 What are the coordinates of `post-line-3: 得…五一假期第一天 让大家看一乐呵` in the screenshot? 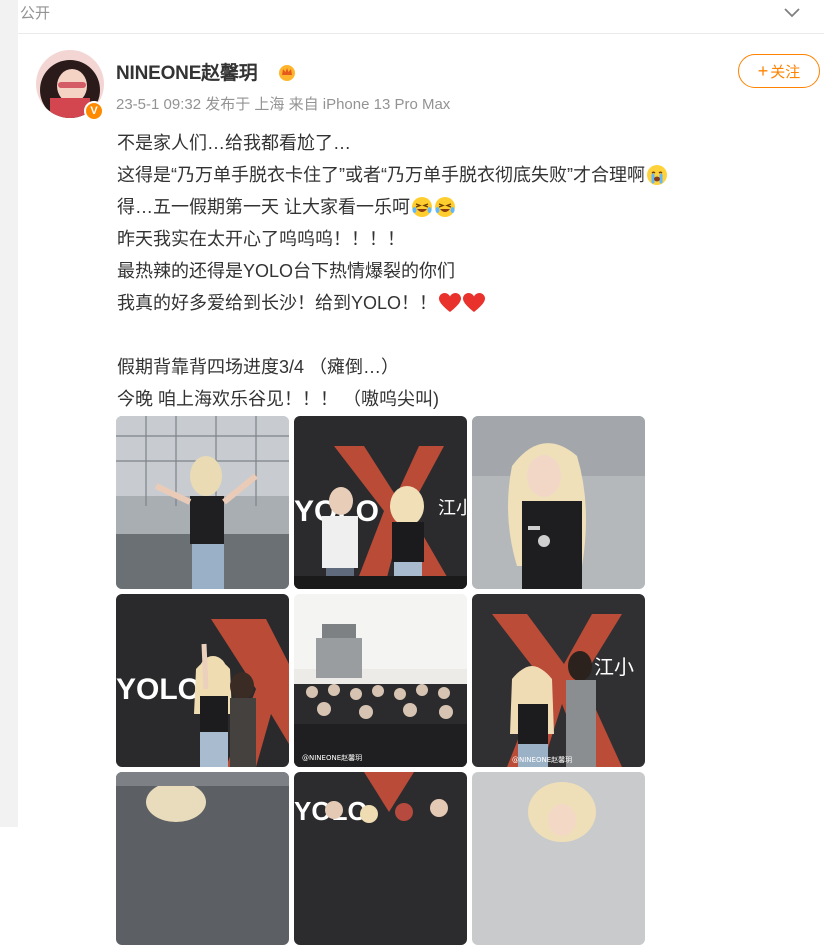 It's located at (392, 207).